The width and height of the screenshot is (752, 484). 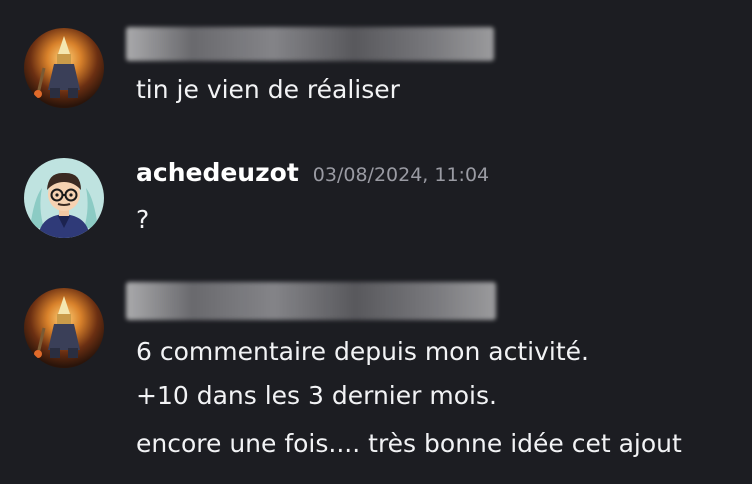 I want to click on message-header: achedeuzot 03/08/2024, 11:04, so click(x=312, y=178).